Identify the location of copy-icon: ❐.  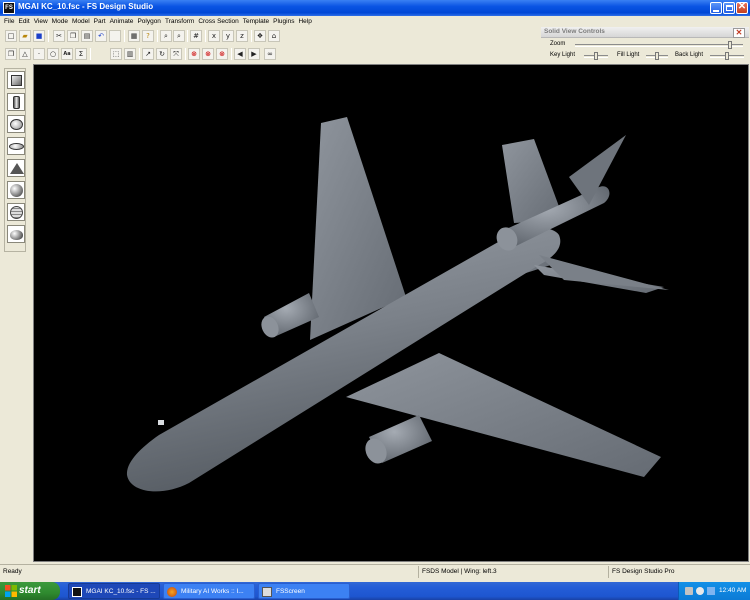
(73, 36).